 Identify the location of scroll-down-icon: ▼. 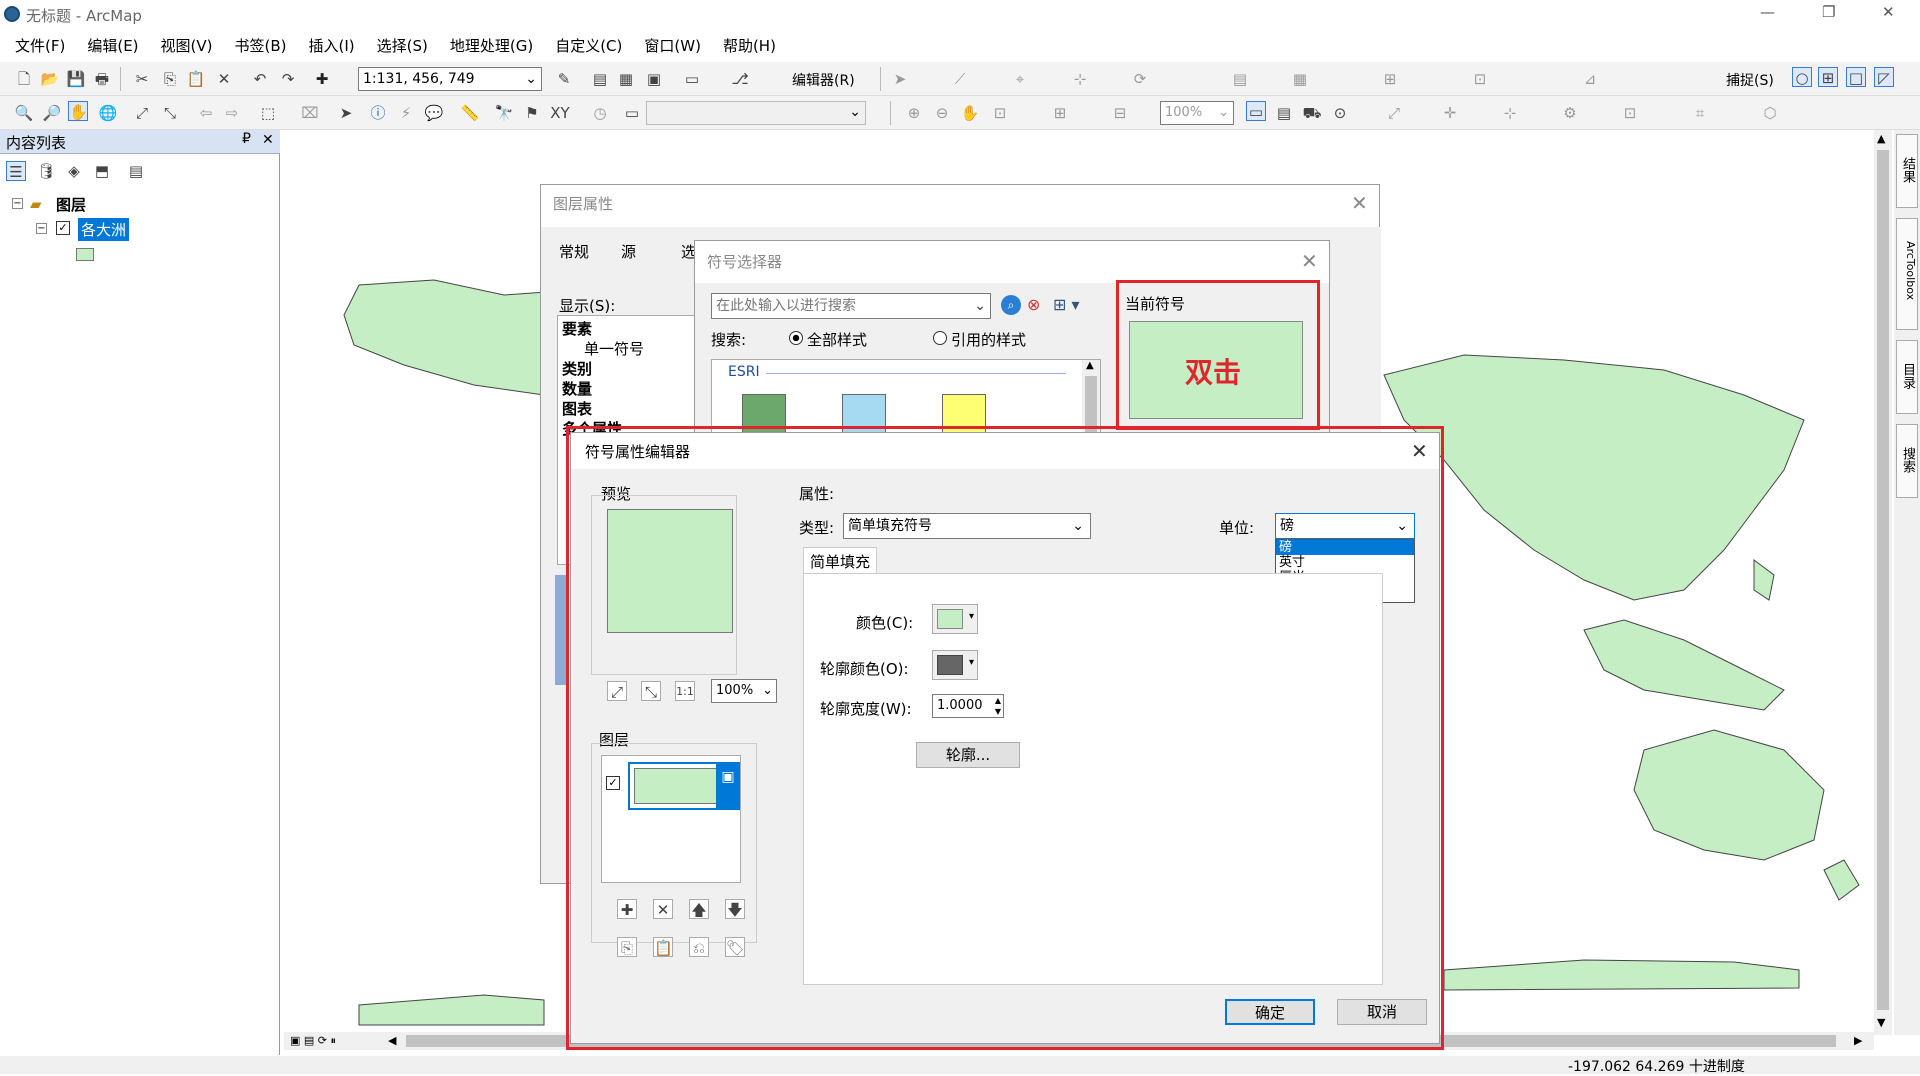
(1881, 1022).